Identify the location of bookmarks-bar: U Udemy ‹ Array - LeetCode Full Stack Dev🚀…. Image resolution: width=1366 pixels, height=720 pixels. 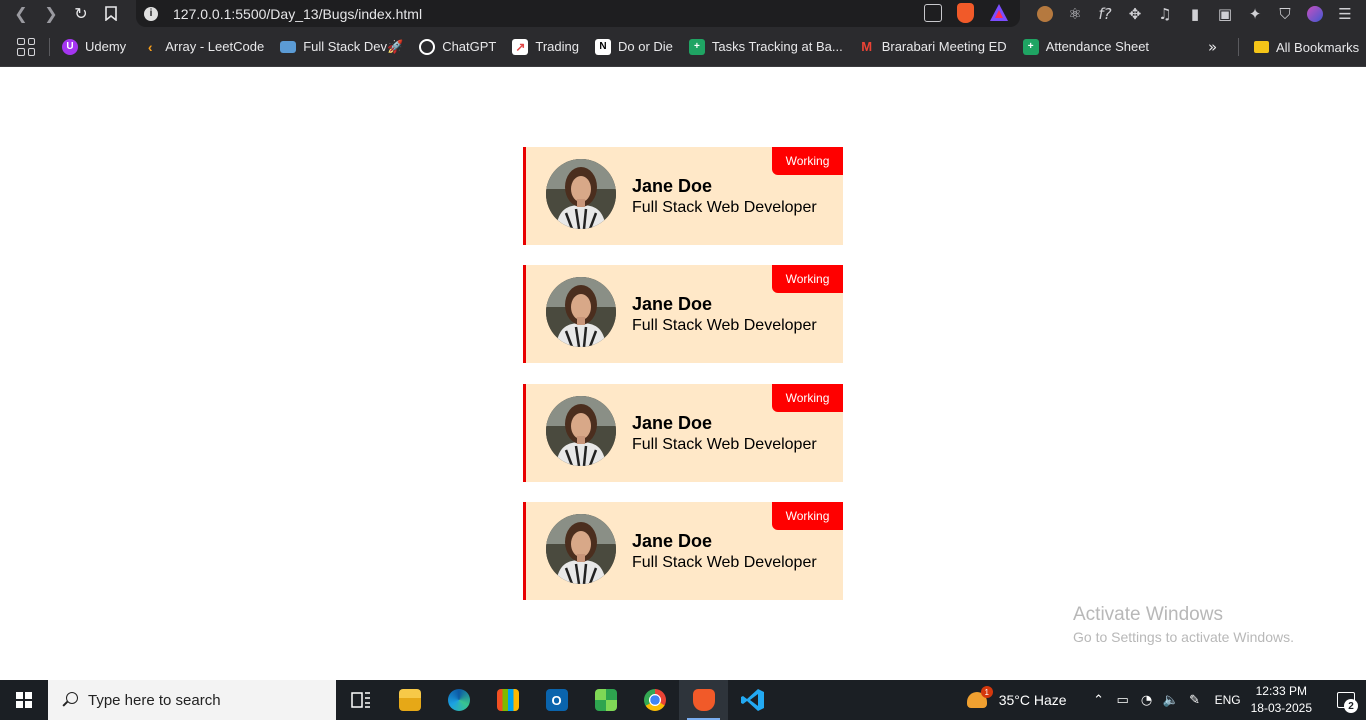
(683, 47).